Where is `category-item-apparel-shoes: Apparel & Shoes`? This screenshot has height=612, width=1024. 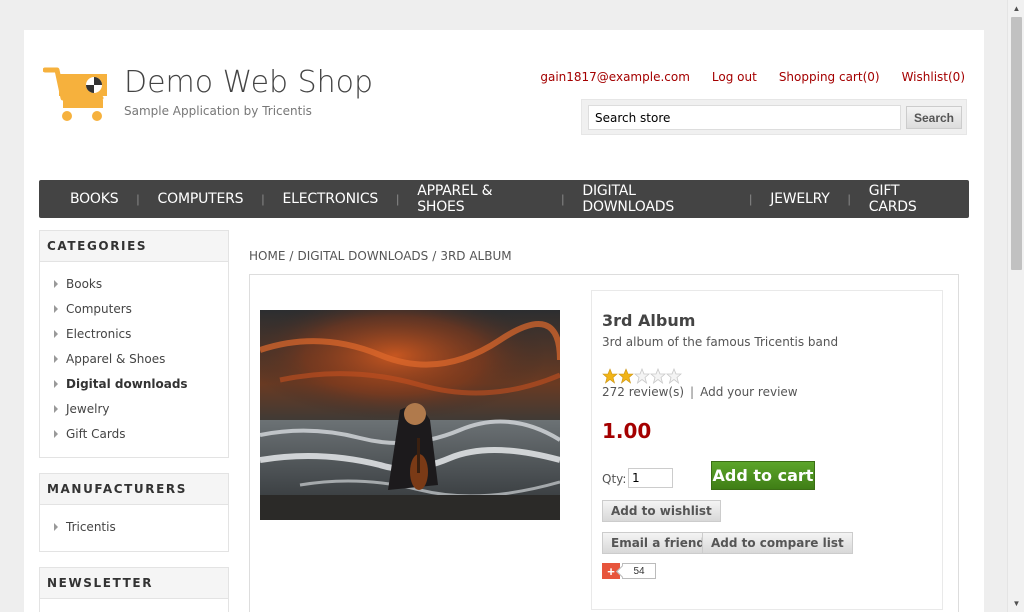 category-item-apparel-shoes: Apparel & Shoes is located at coordinates (141, 358).